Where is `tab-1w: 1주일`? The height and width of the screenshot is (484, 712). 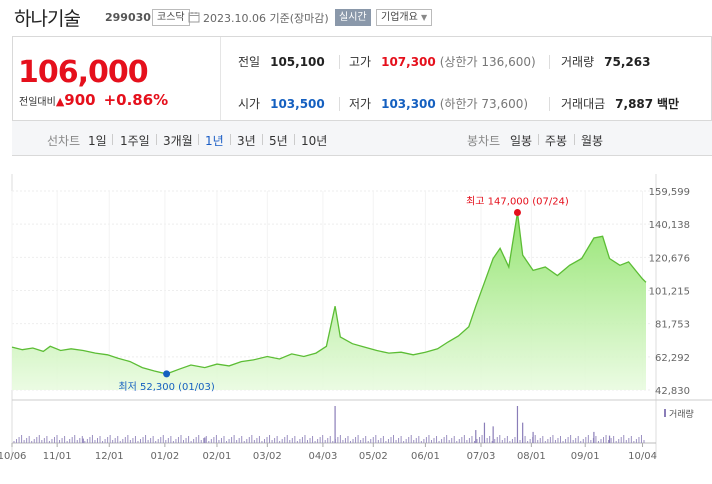 tab-1w: 1주일 is located at coordinates (135, 140).